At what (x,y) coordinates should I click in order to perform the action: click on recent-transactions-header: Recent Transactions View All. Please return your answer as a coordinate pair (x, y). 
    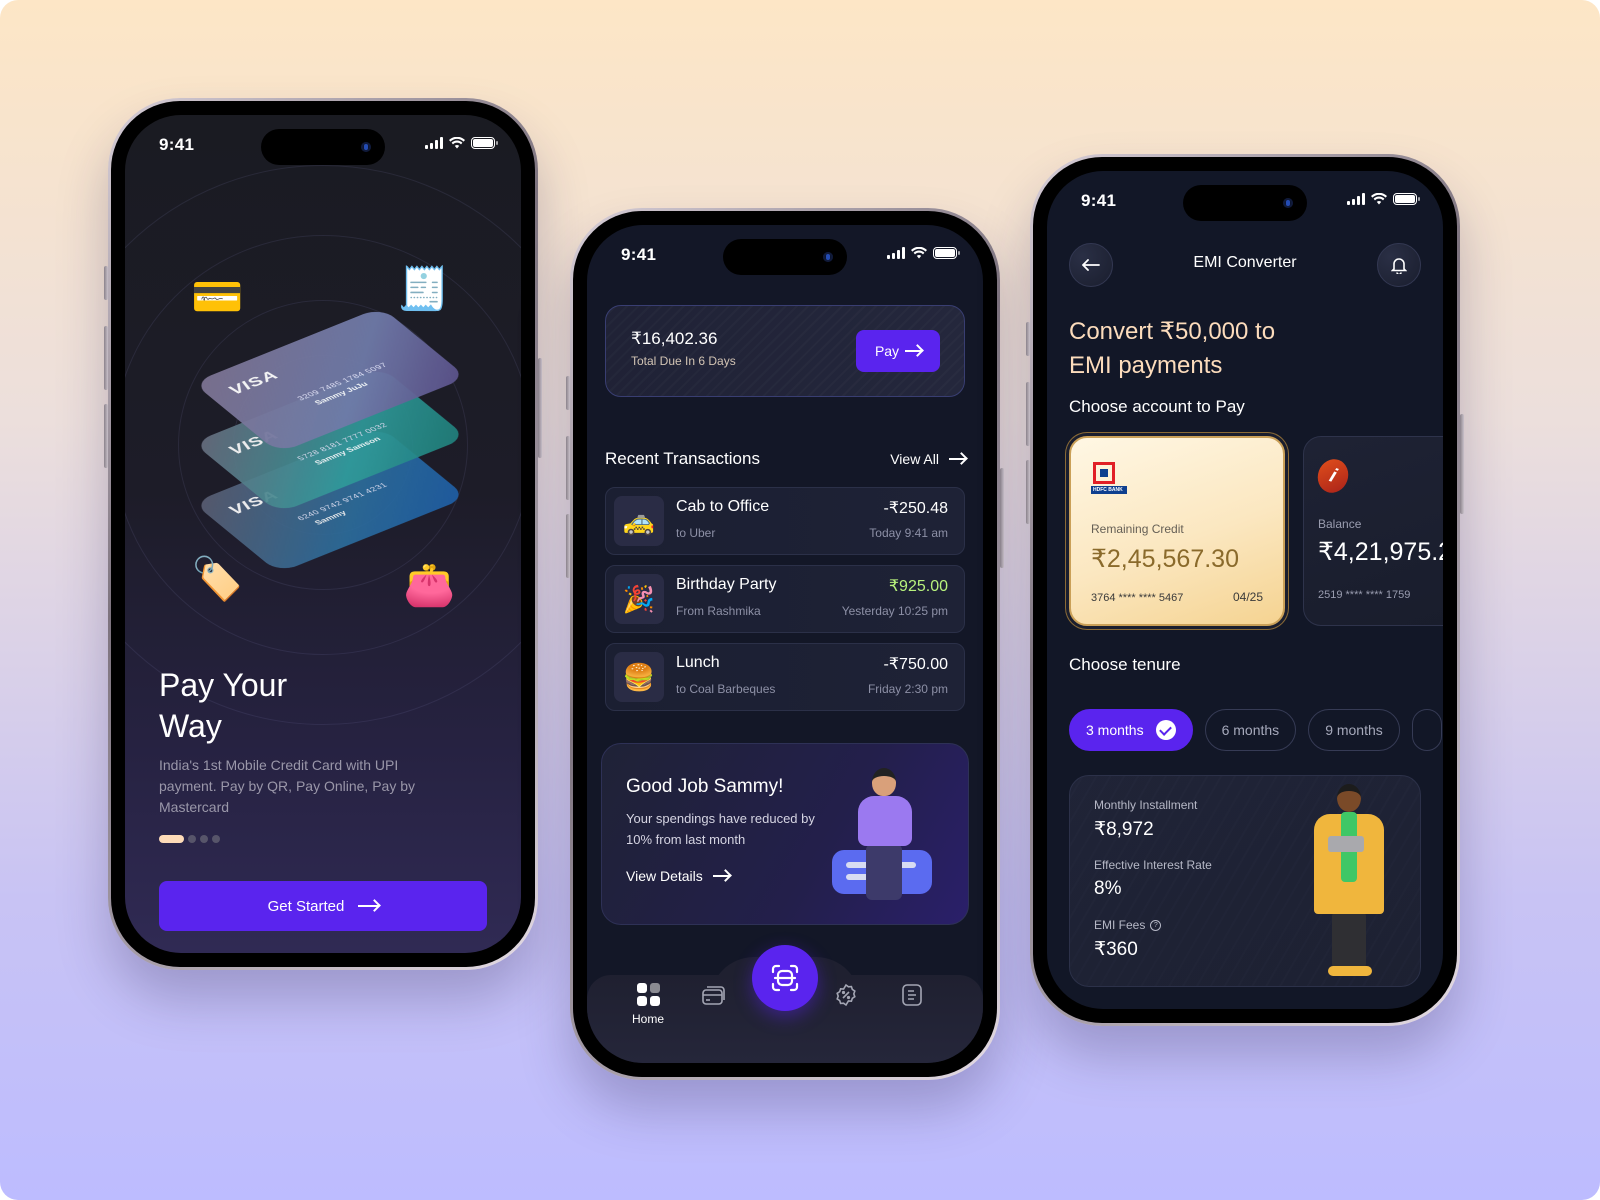
    Looking at the image, I should click on (785, 459).